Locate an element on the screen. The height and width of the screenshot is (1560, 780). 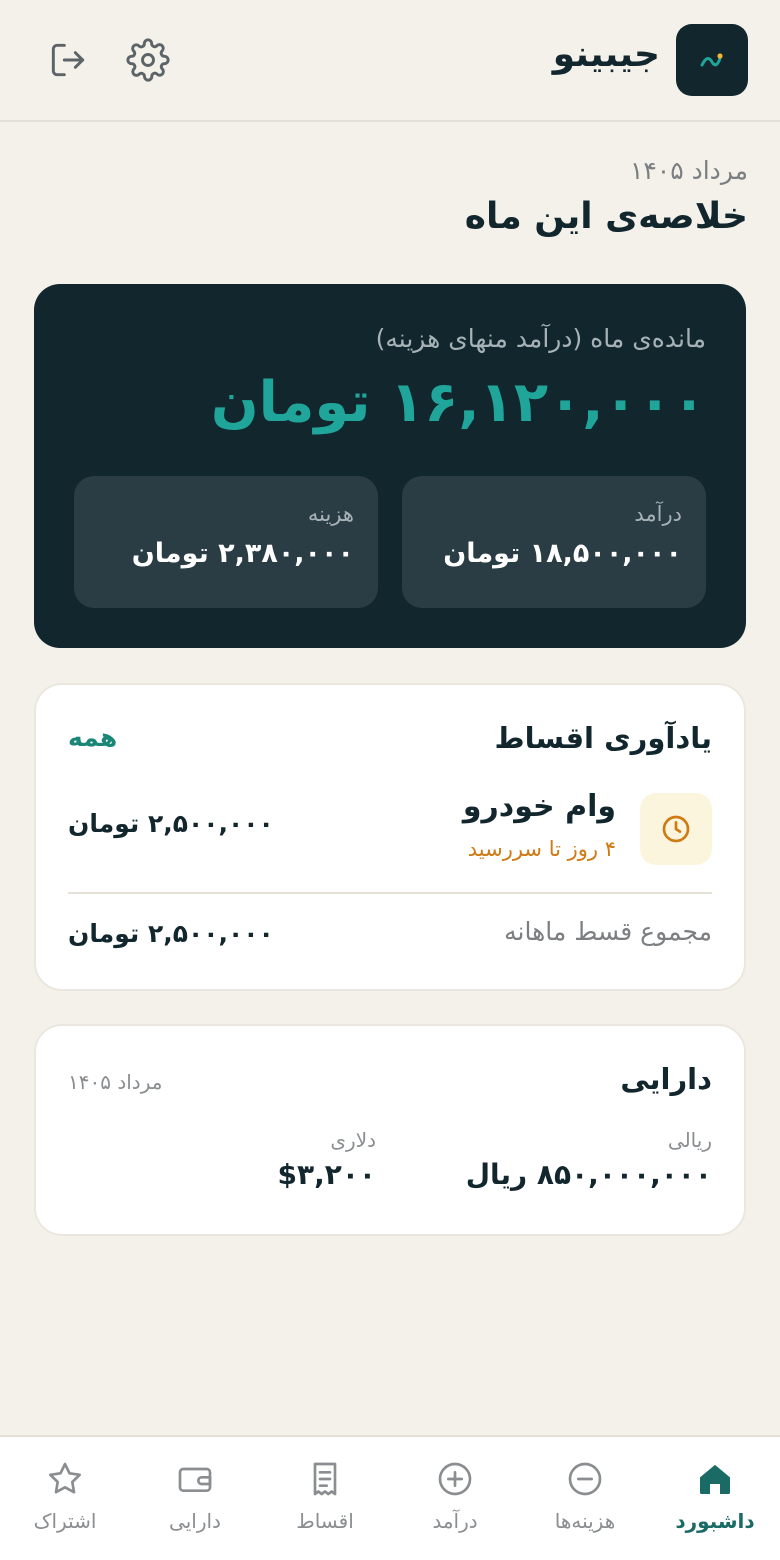
remaining-amount: ۱۶,۱۲۰,۰۰۰ تومان is located at coordinates (458, 402).